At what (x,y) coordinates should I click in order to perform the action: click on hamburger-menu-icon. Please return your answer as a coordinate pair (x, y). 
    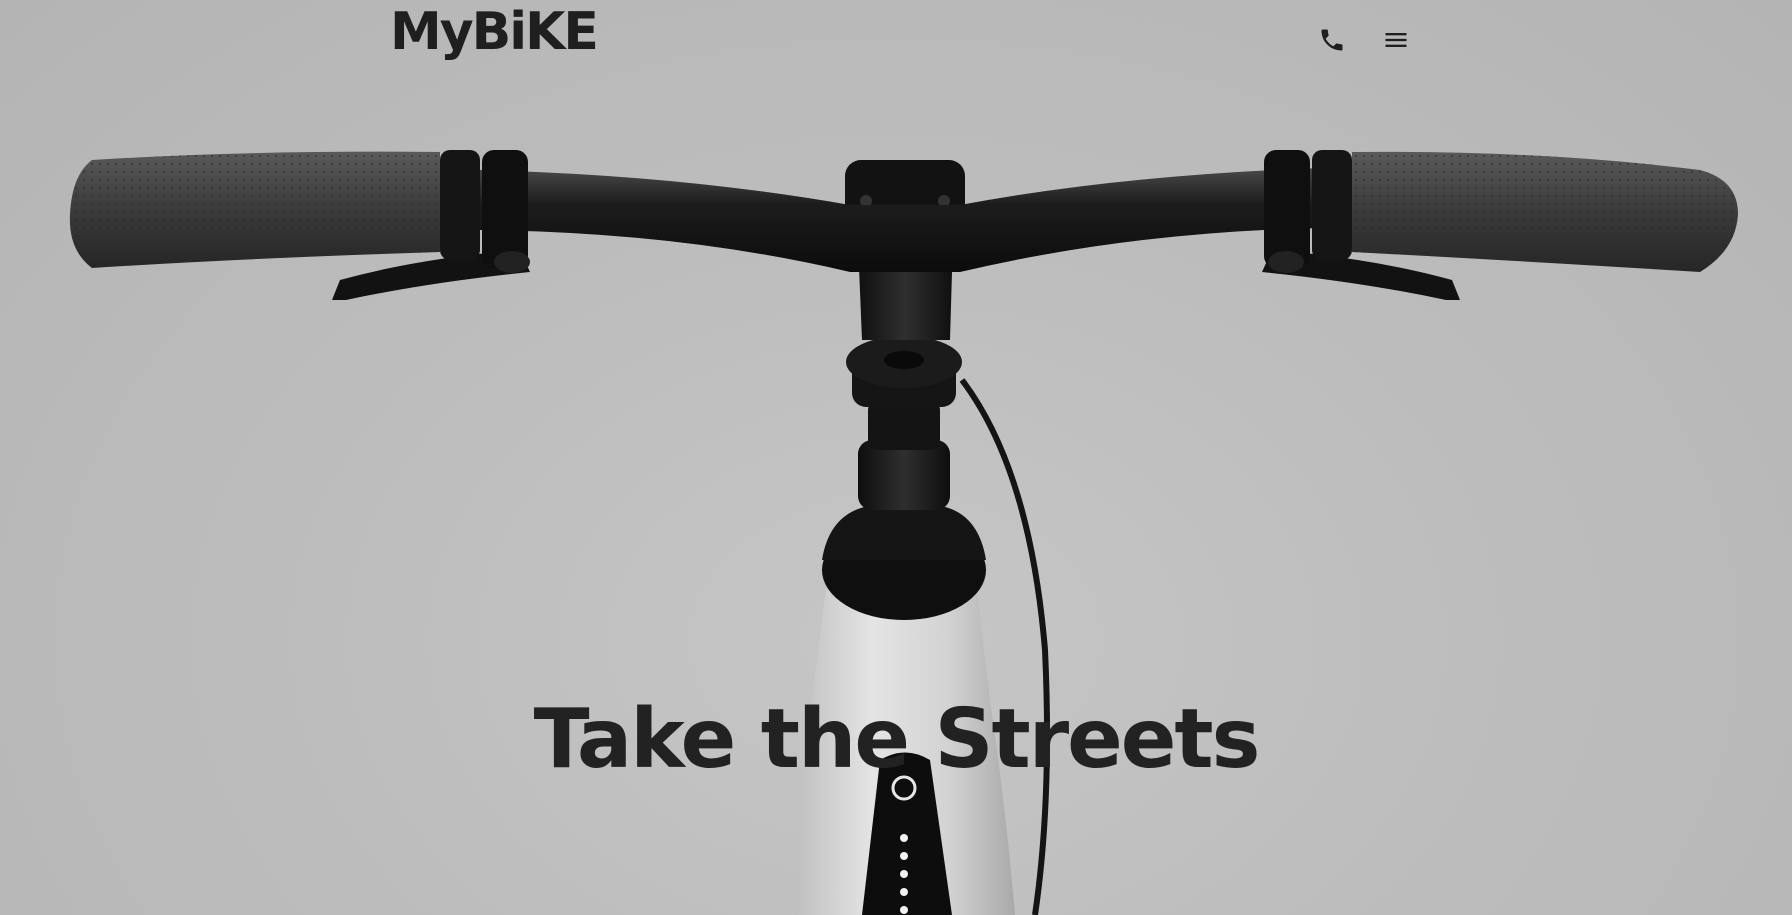
    Looking at the image, I should click on (1396, 40).